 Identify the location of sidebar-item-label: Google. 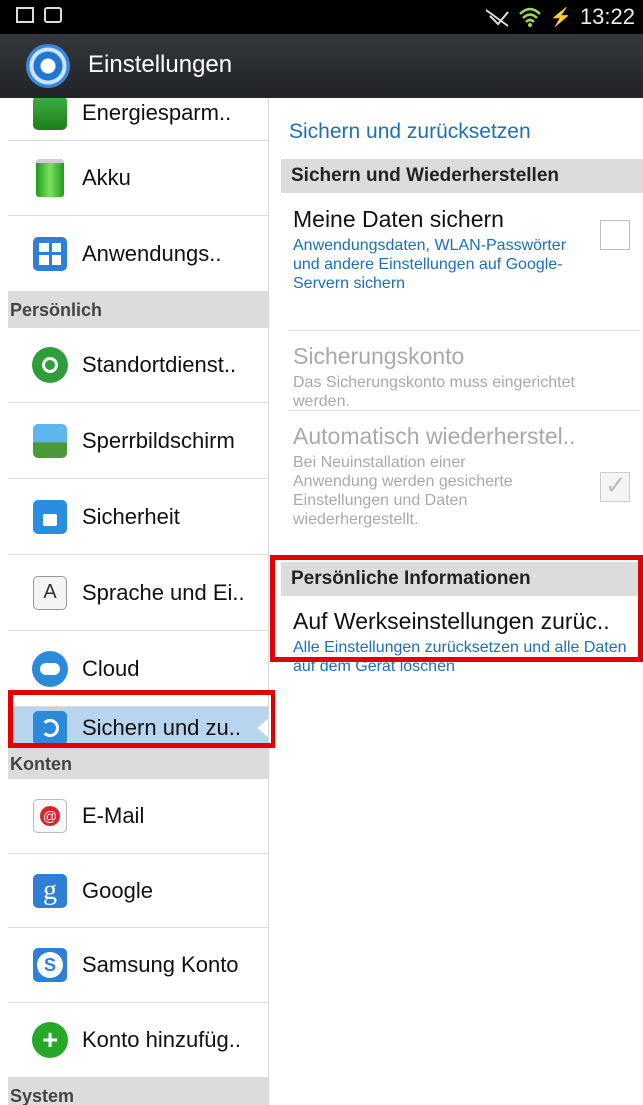
(117, 890).